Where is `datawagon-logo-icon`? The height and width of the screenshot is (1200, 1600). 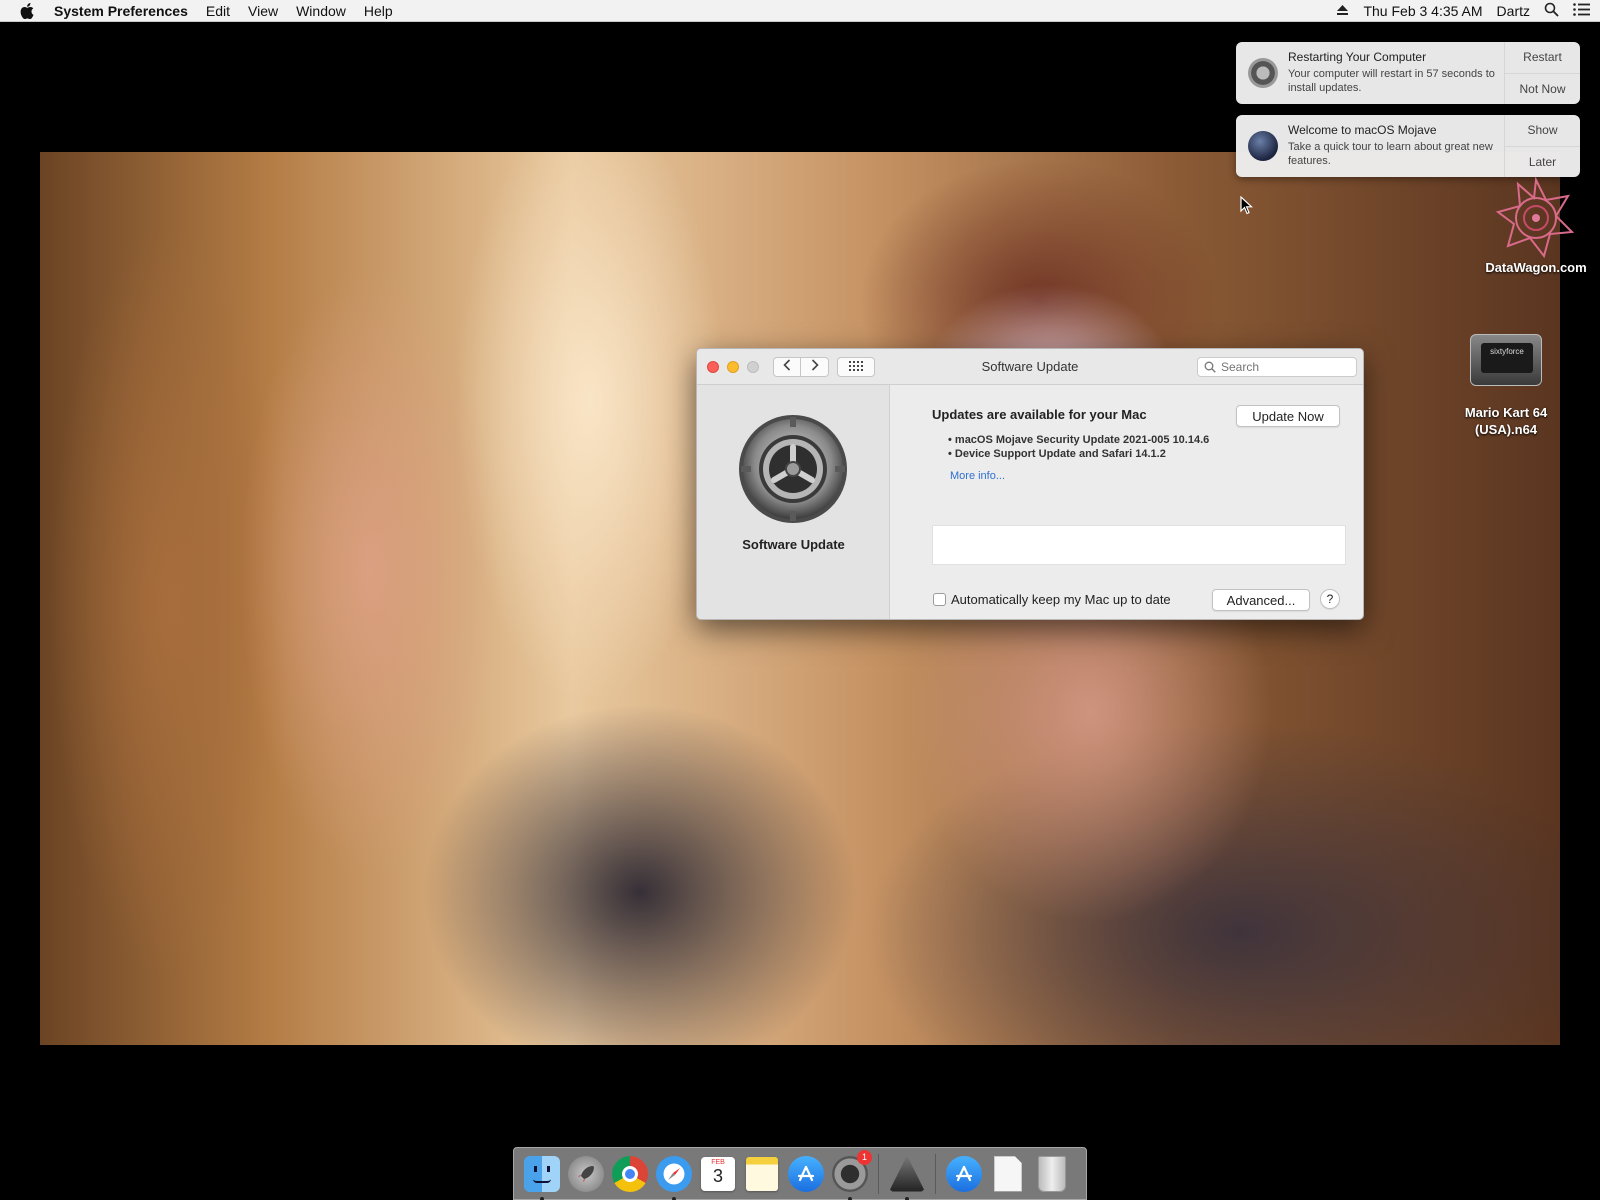 datawagon-logo-icon is located at coordinates (1536, 218).